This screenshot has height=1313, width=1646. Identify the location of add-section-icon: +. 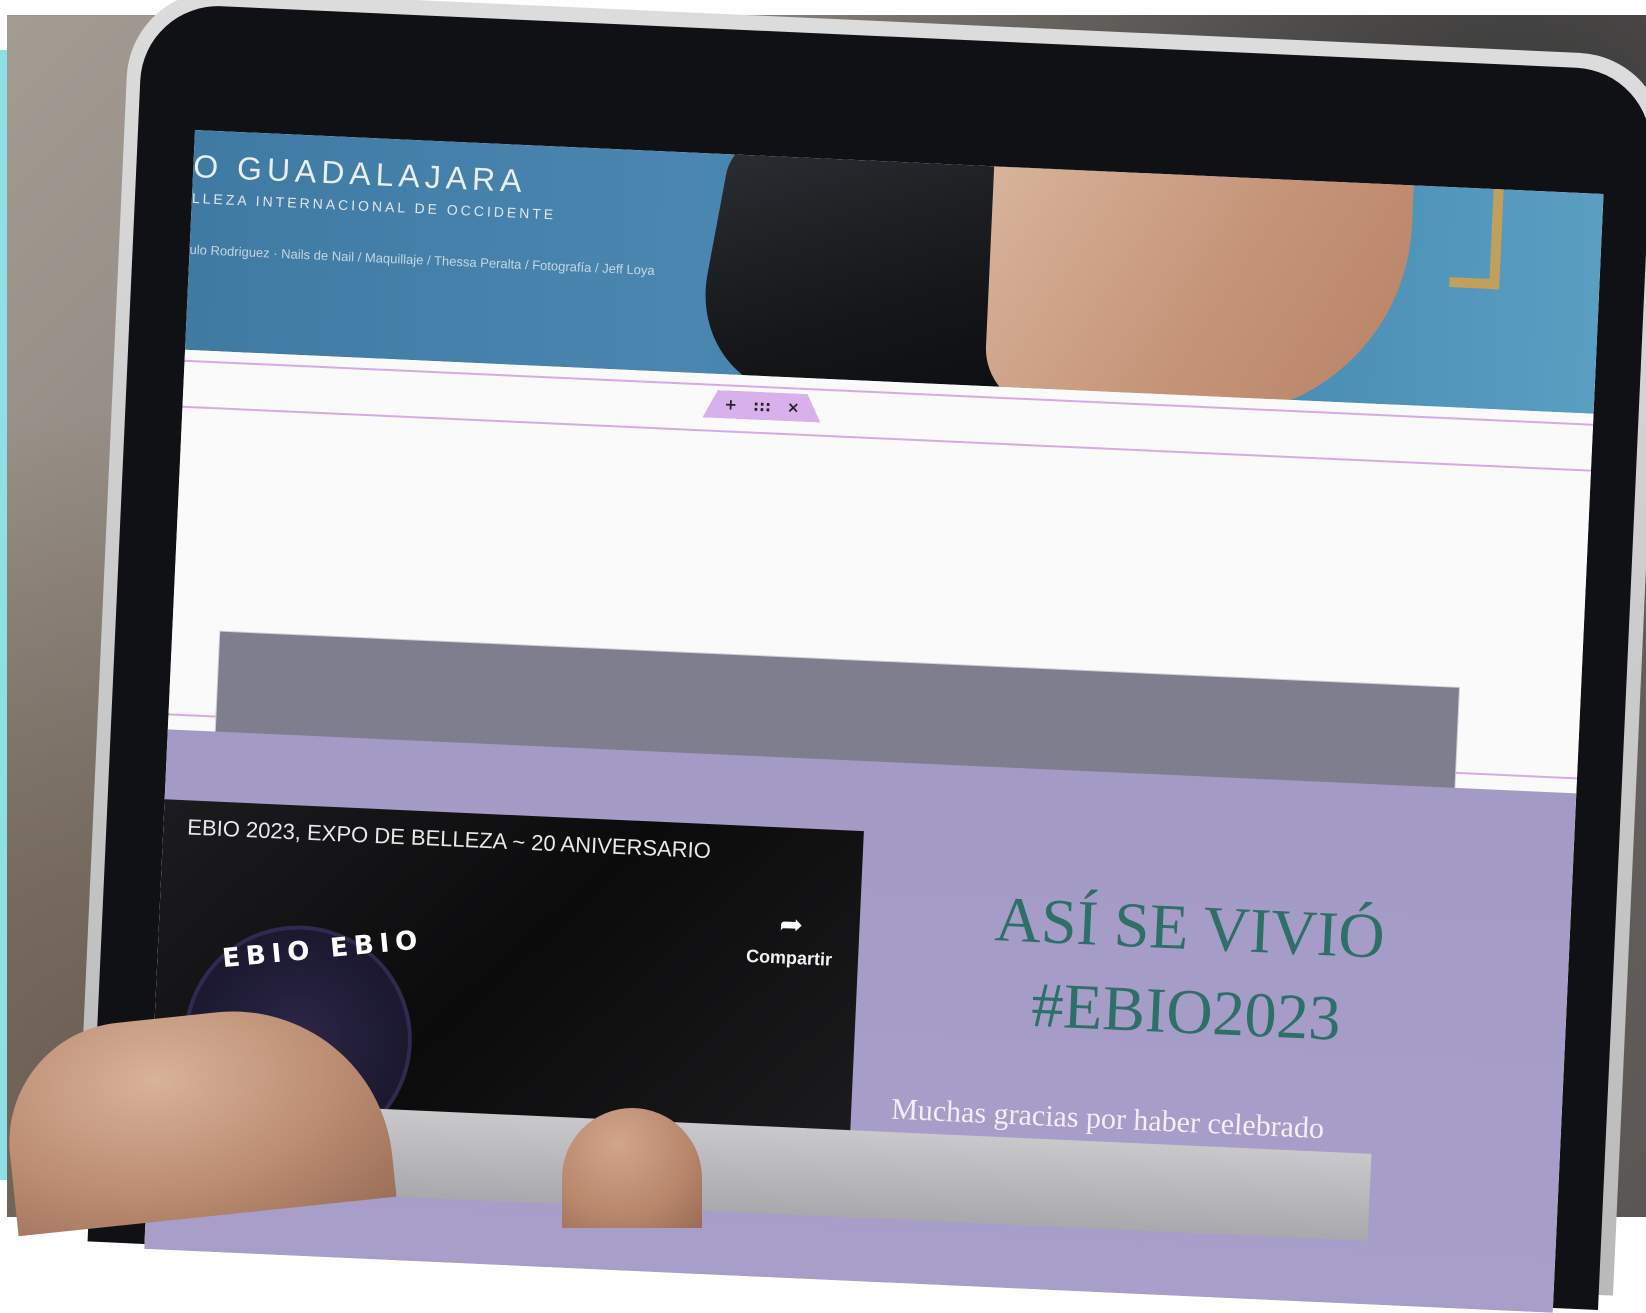
(730, 404).